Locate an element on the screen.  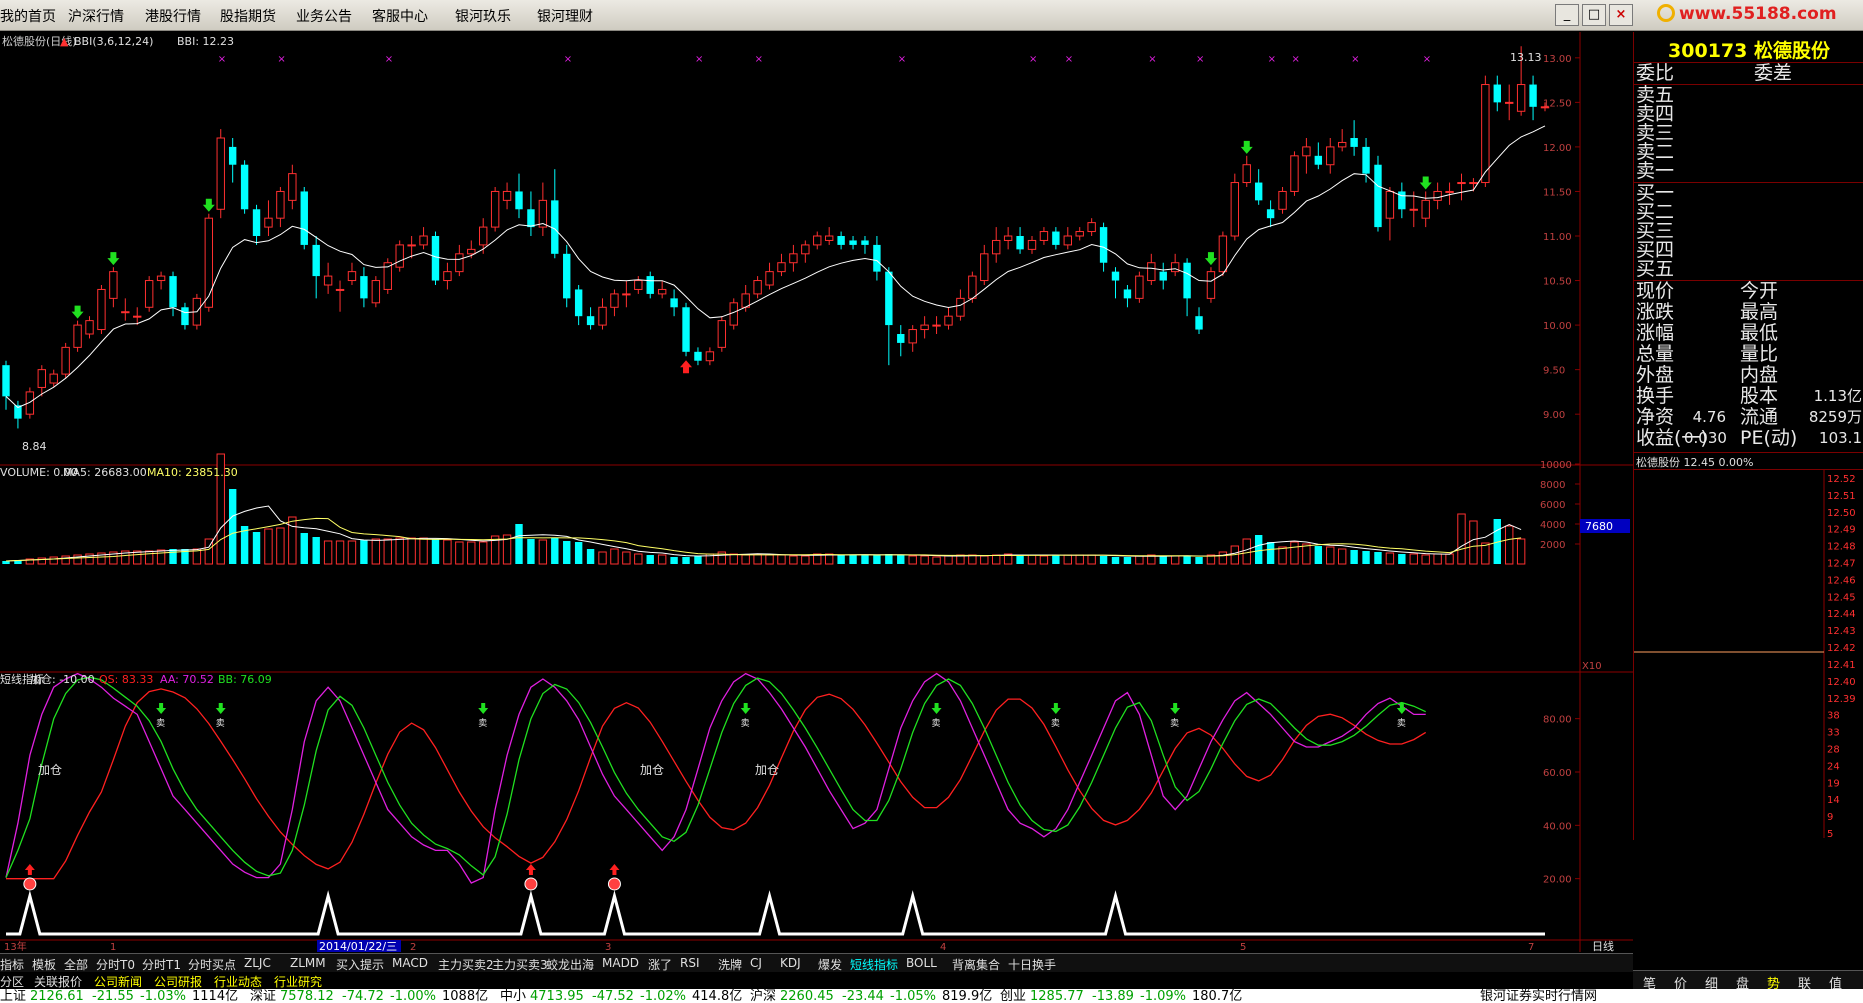
tab-indicator: 主力买卖2 is located at coordinates (466, 964).